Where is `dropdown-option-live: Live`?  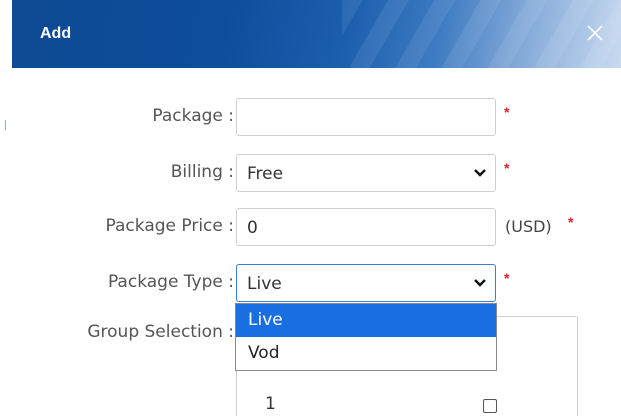
dropdown-option-live: Live is located at coordinates (366, 320).